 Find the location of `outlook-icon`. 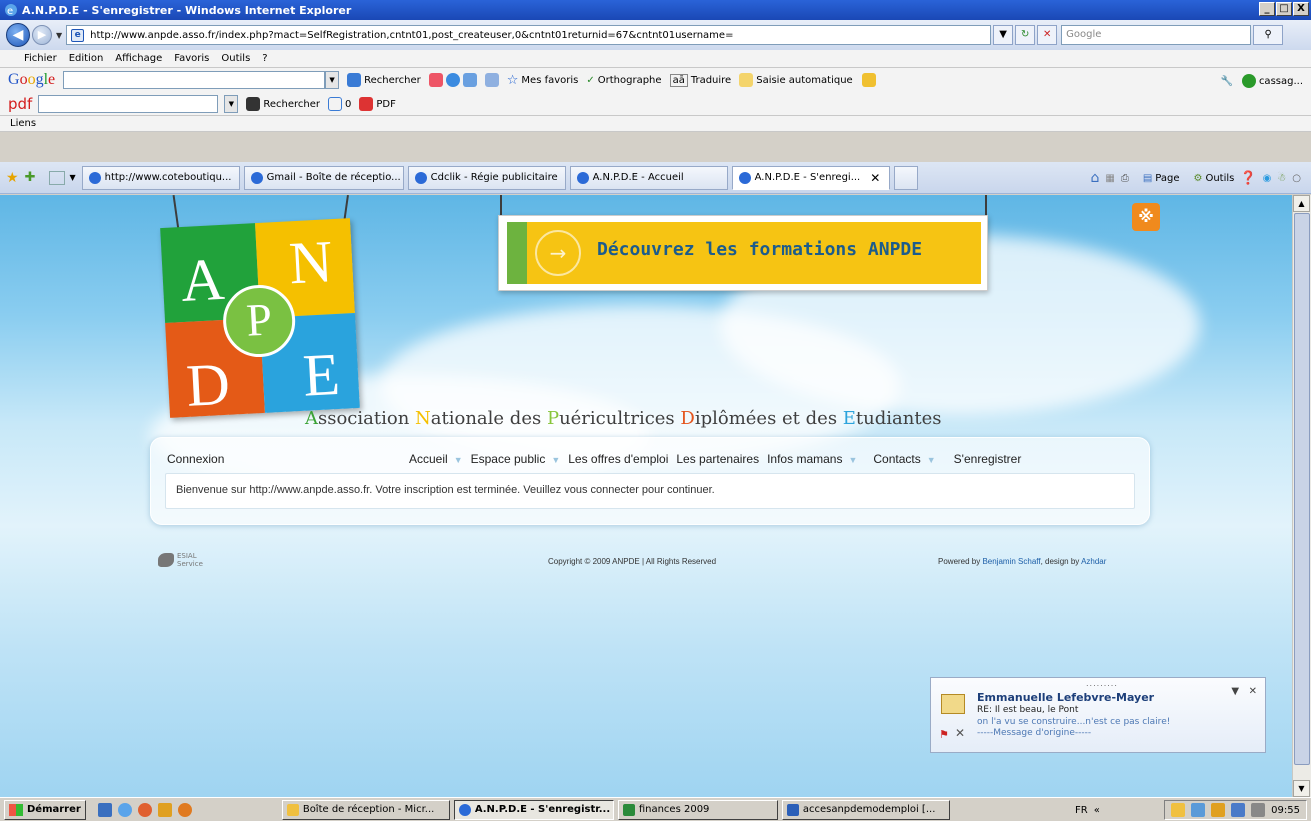

outlook-icon is located at coordinates (292, 809).